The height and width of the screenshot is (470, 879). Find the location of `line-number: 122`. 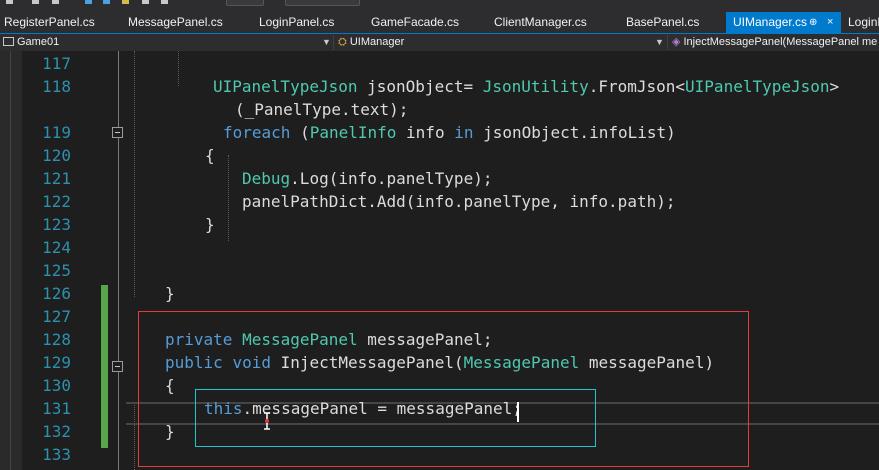

line-number: 122 is located at coordinates (56, 201).